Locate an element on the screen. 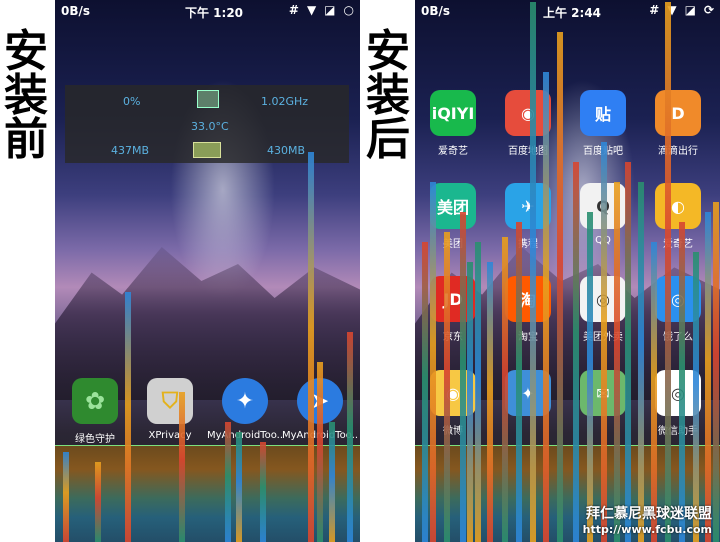  taobao-icon: 淘 is located at coordinates (528, 299).